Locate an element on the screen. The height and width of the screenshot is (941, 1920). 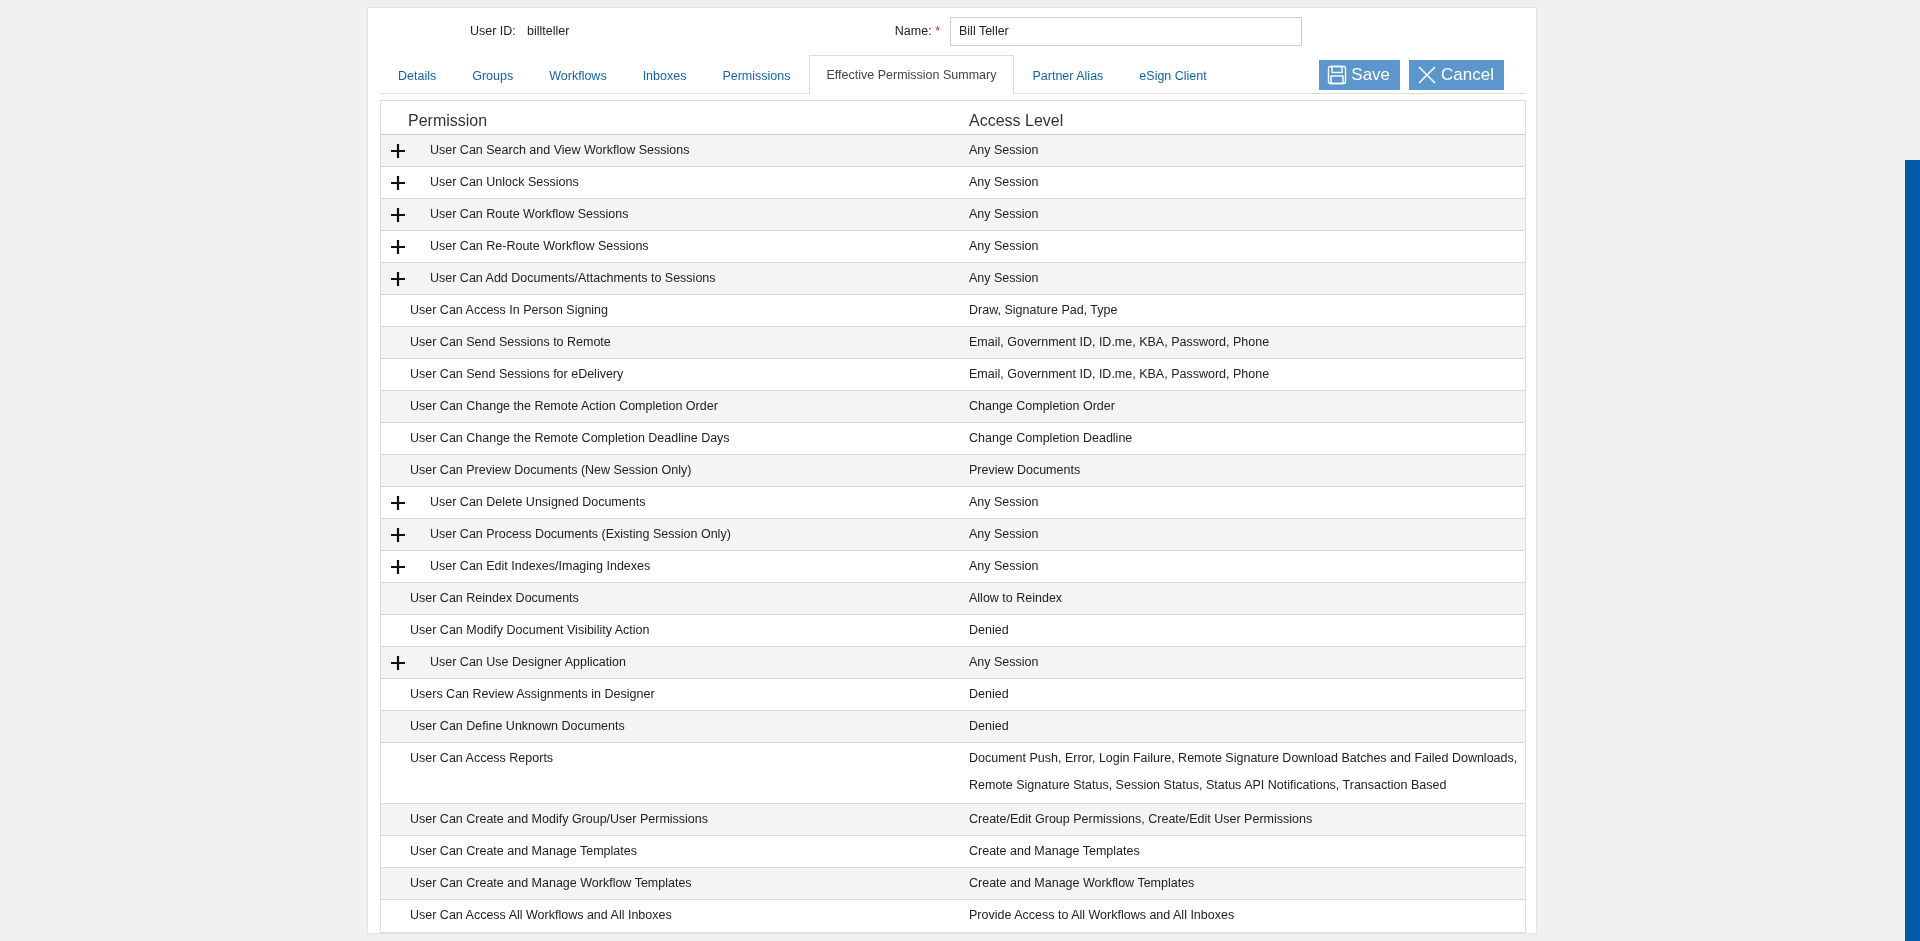
name-field: Bill Teller is located at coordinates (1126, 31).